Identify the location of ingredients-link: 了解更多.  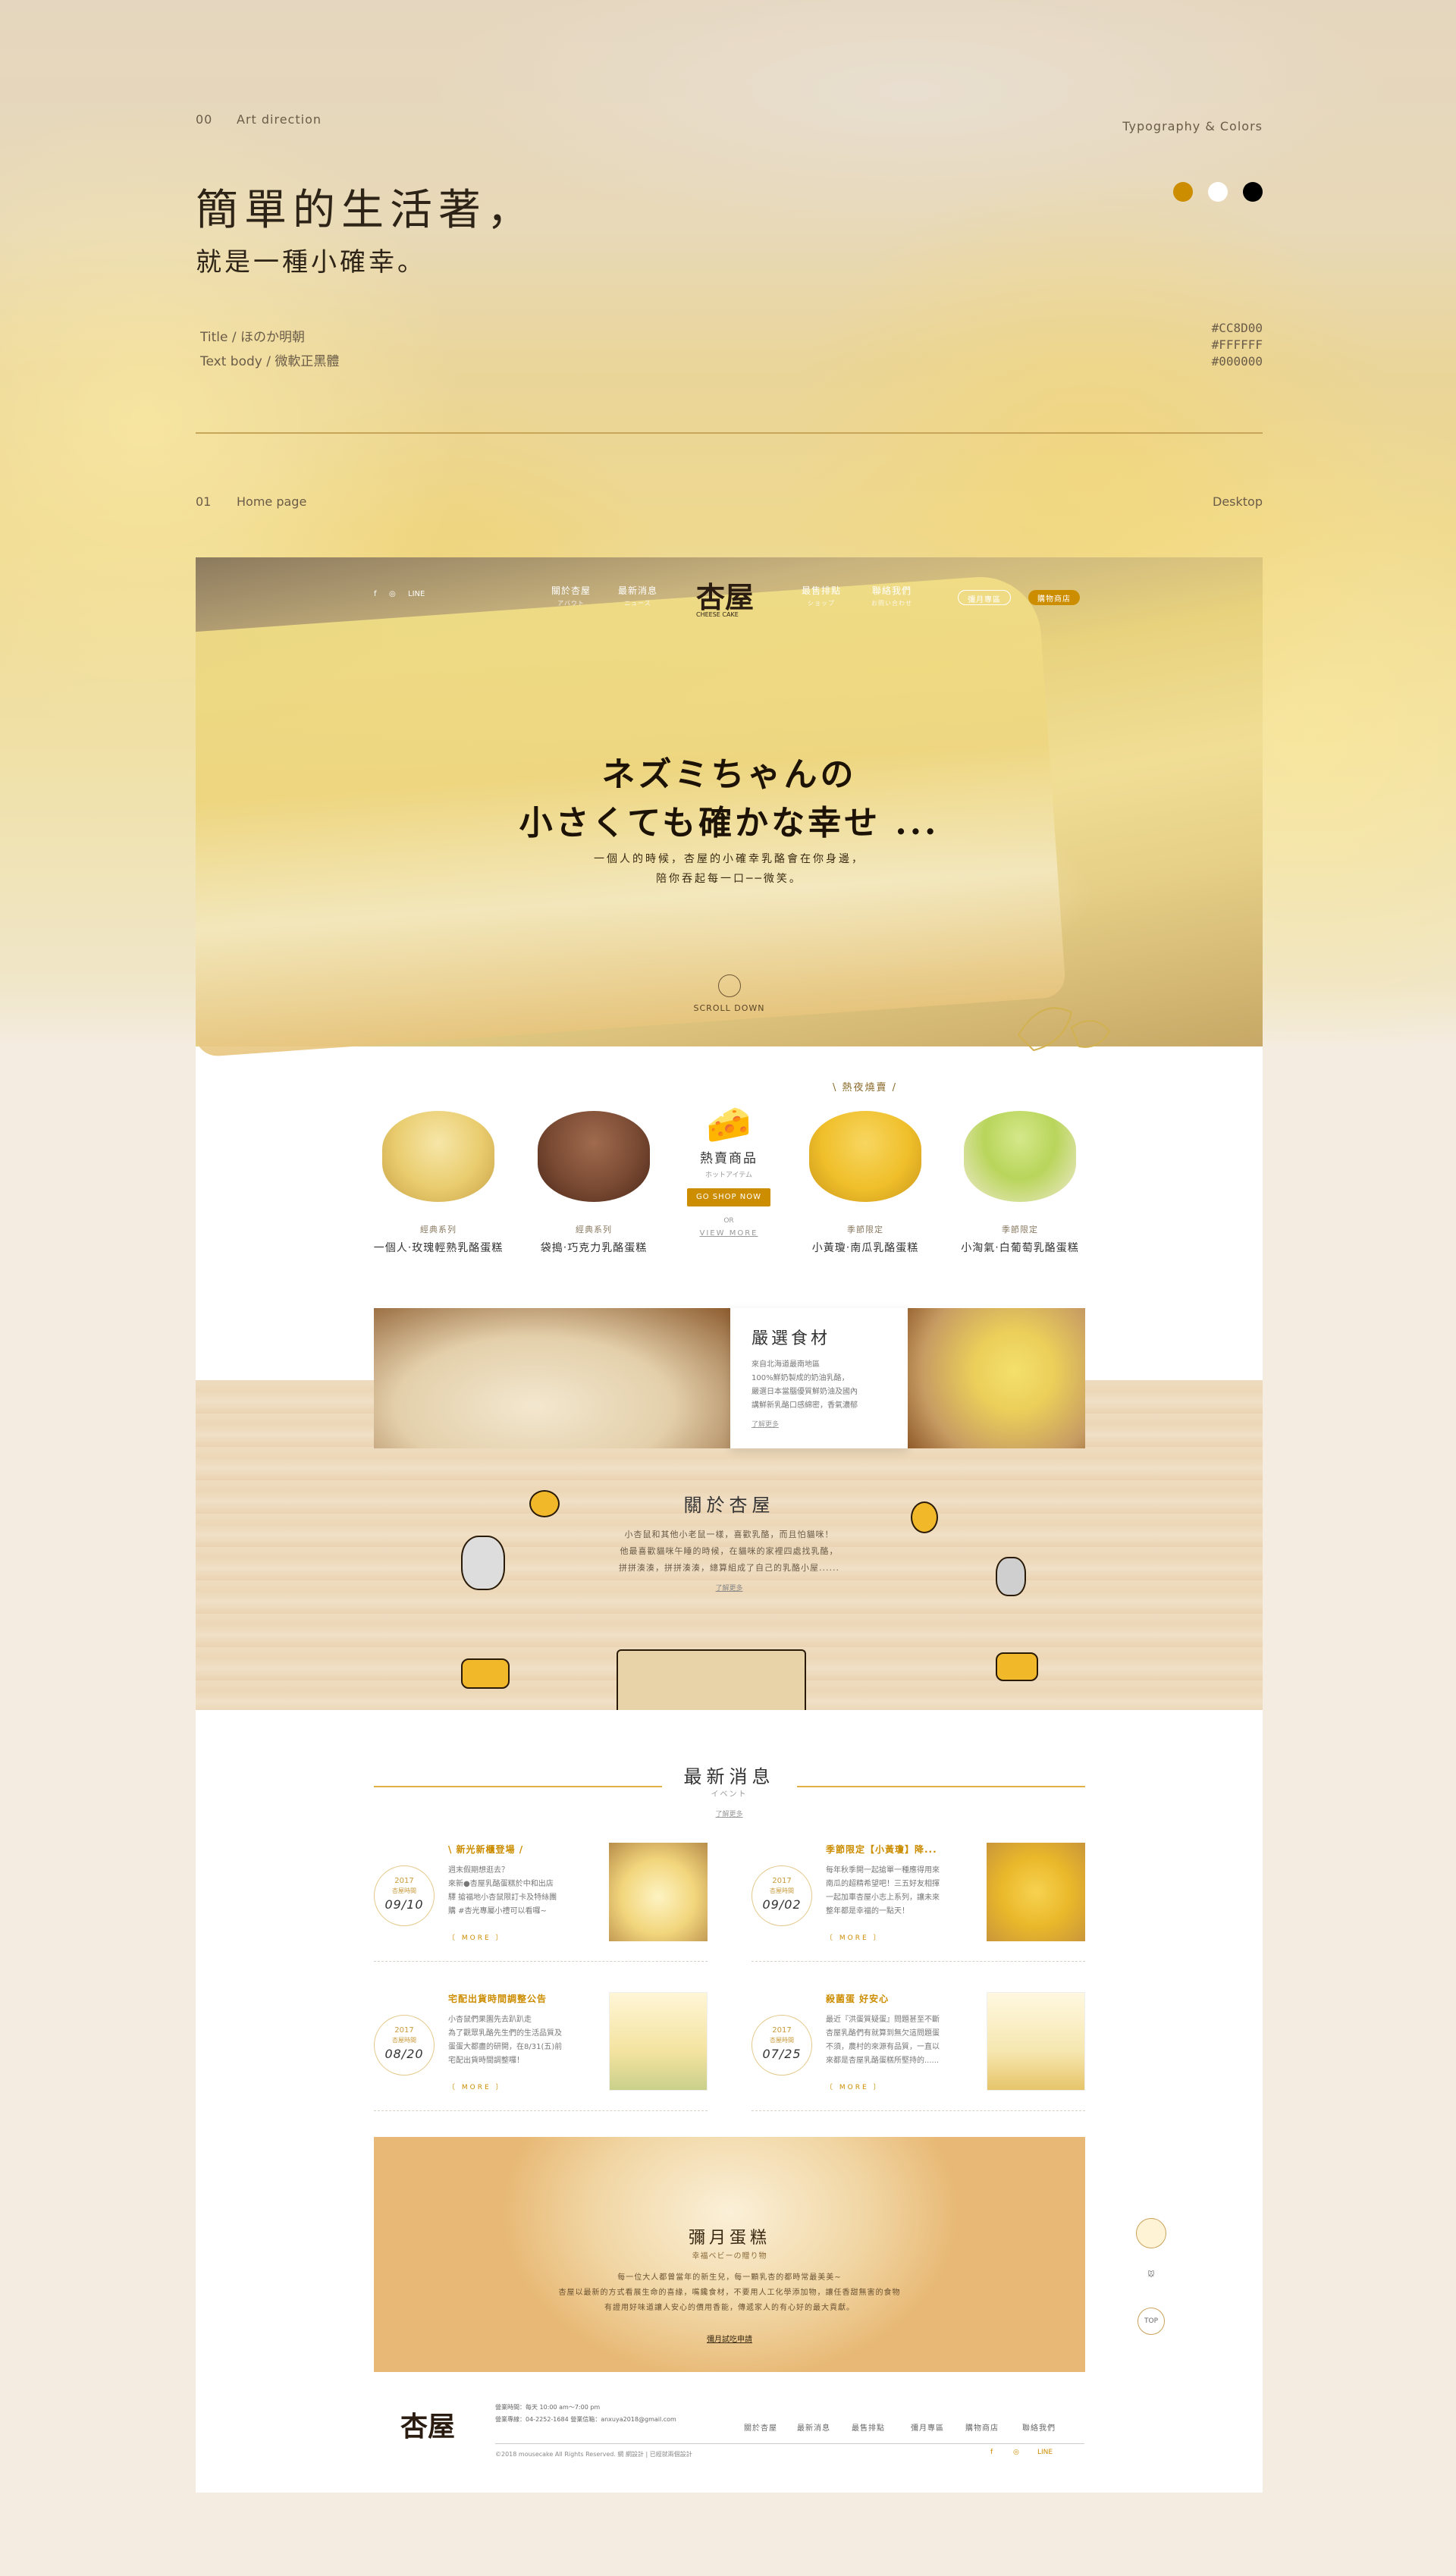
(819, 1424).